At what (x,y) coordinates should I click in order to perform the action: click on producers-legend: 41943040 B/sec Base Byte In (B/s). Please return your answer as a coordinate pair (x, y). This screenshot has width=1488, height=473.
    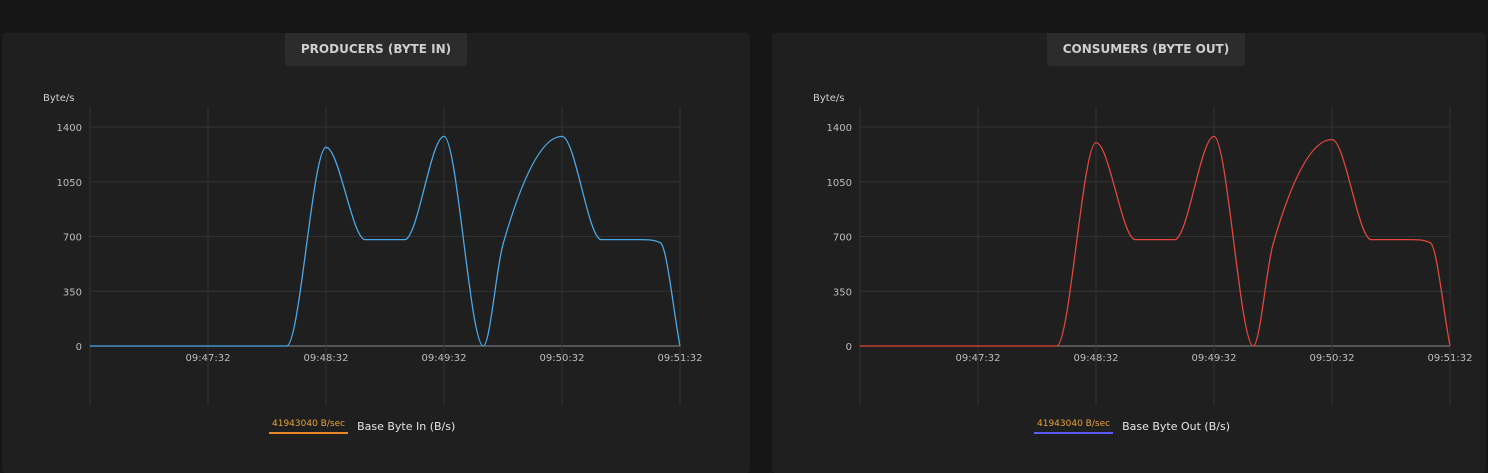
    Looking at the image, I should click on (362, 426).